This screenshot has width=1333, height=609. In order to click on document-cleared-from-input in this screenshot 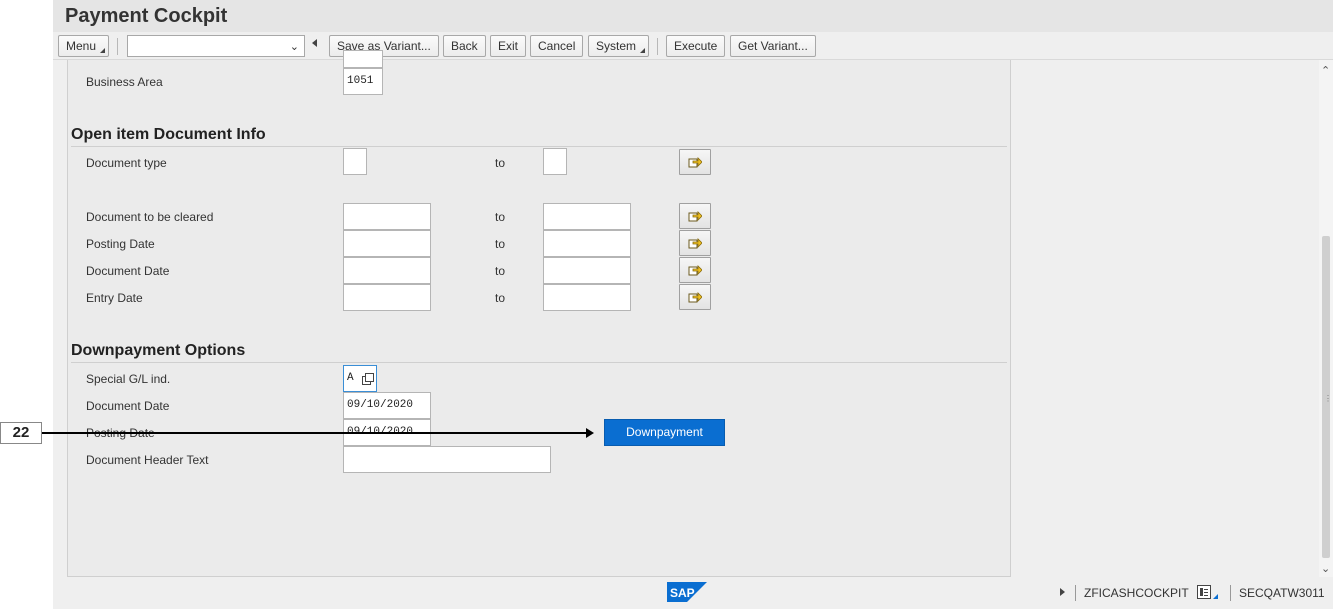, I will do `click(387, 216)`.